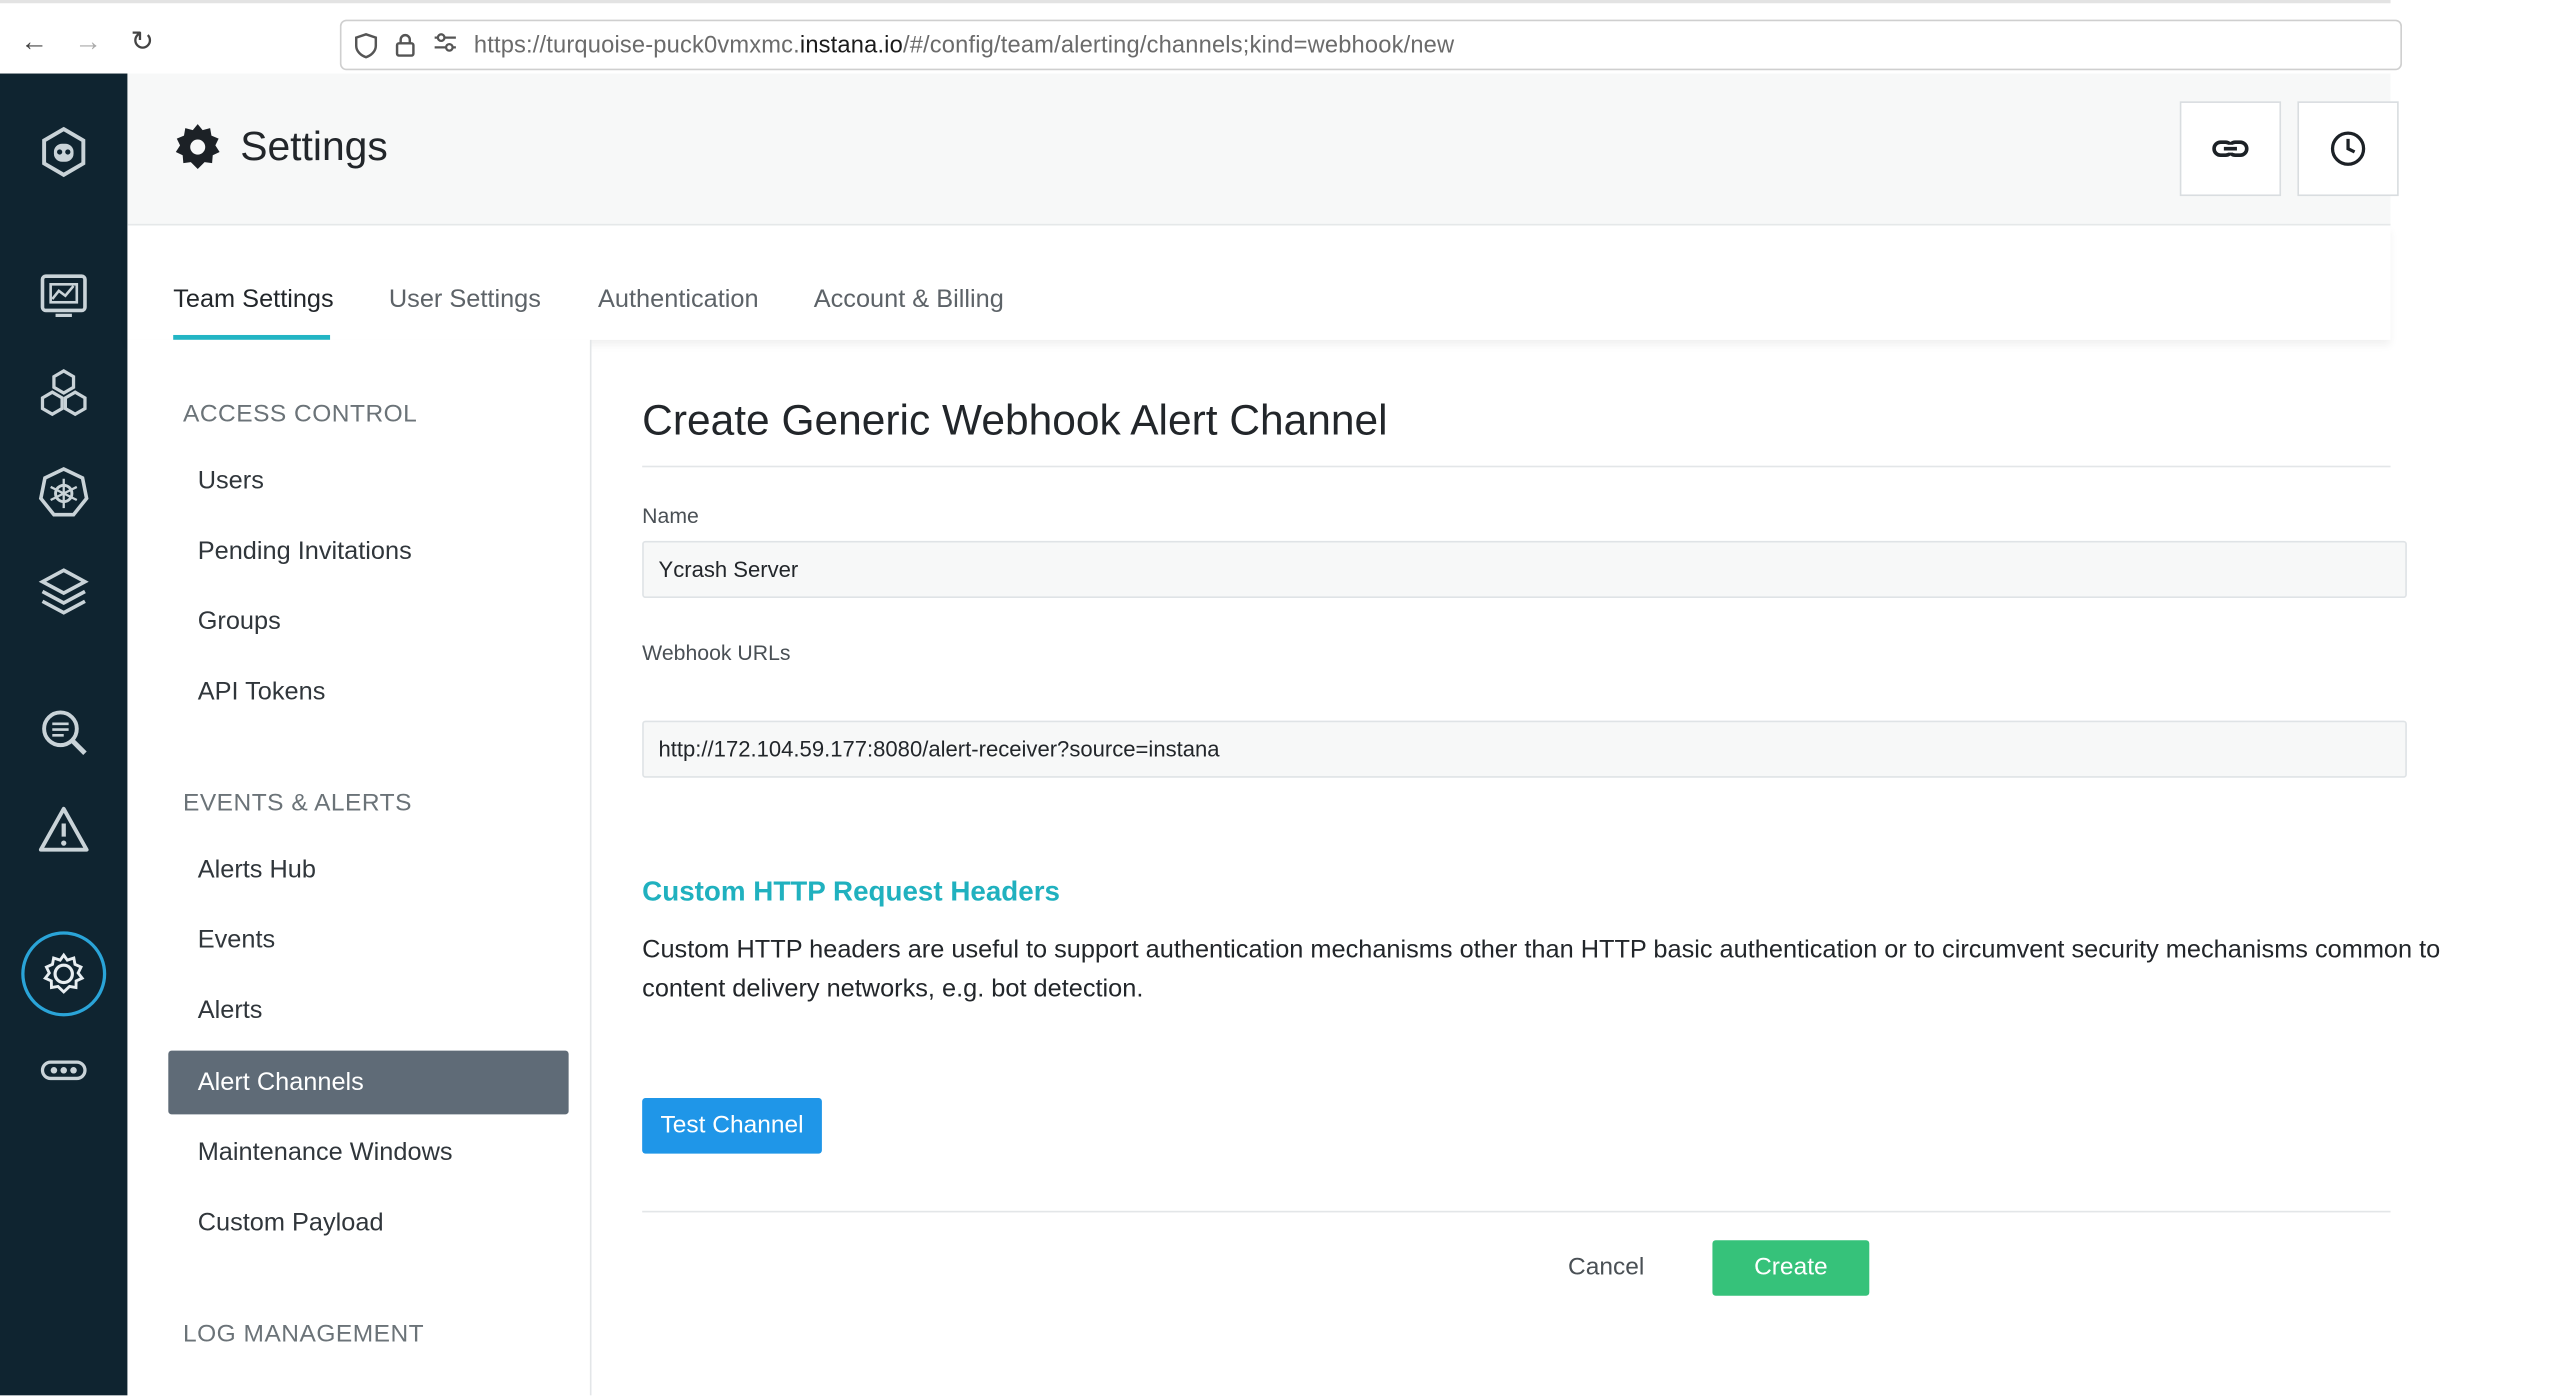 The image size is (2554, 1396). Describe the element at coordinates (670, 515) in the screenshot. I see `name-label: Name` at that location.